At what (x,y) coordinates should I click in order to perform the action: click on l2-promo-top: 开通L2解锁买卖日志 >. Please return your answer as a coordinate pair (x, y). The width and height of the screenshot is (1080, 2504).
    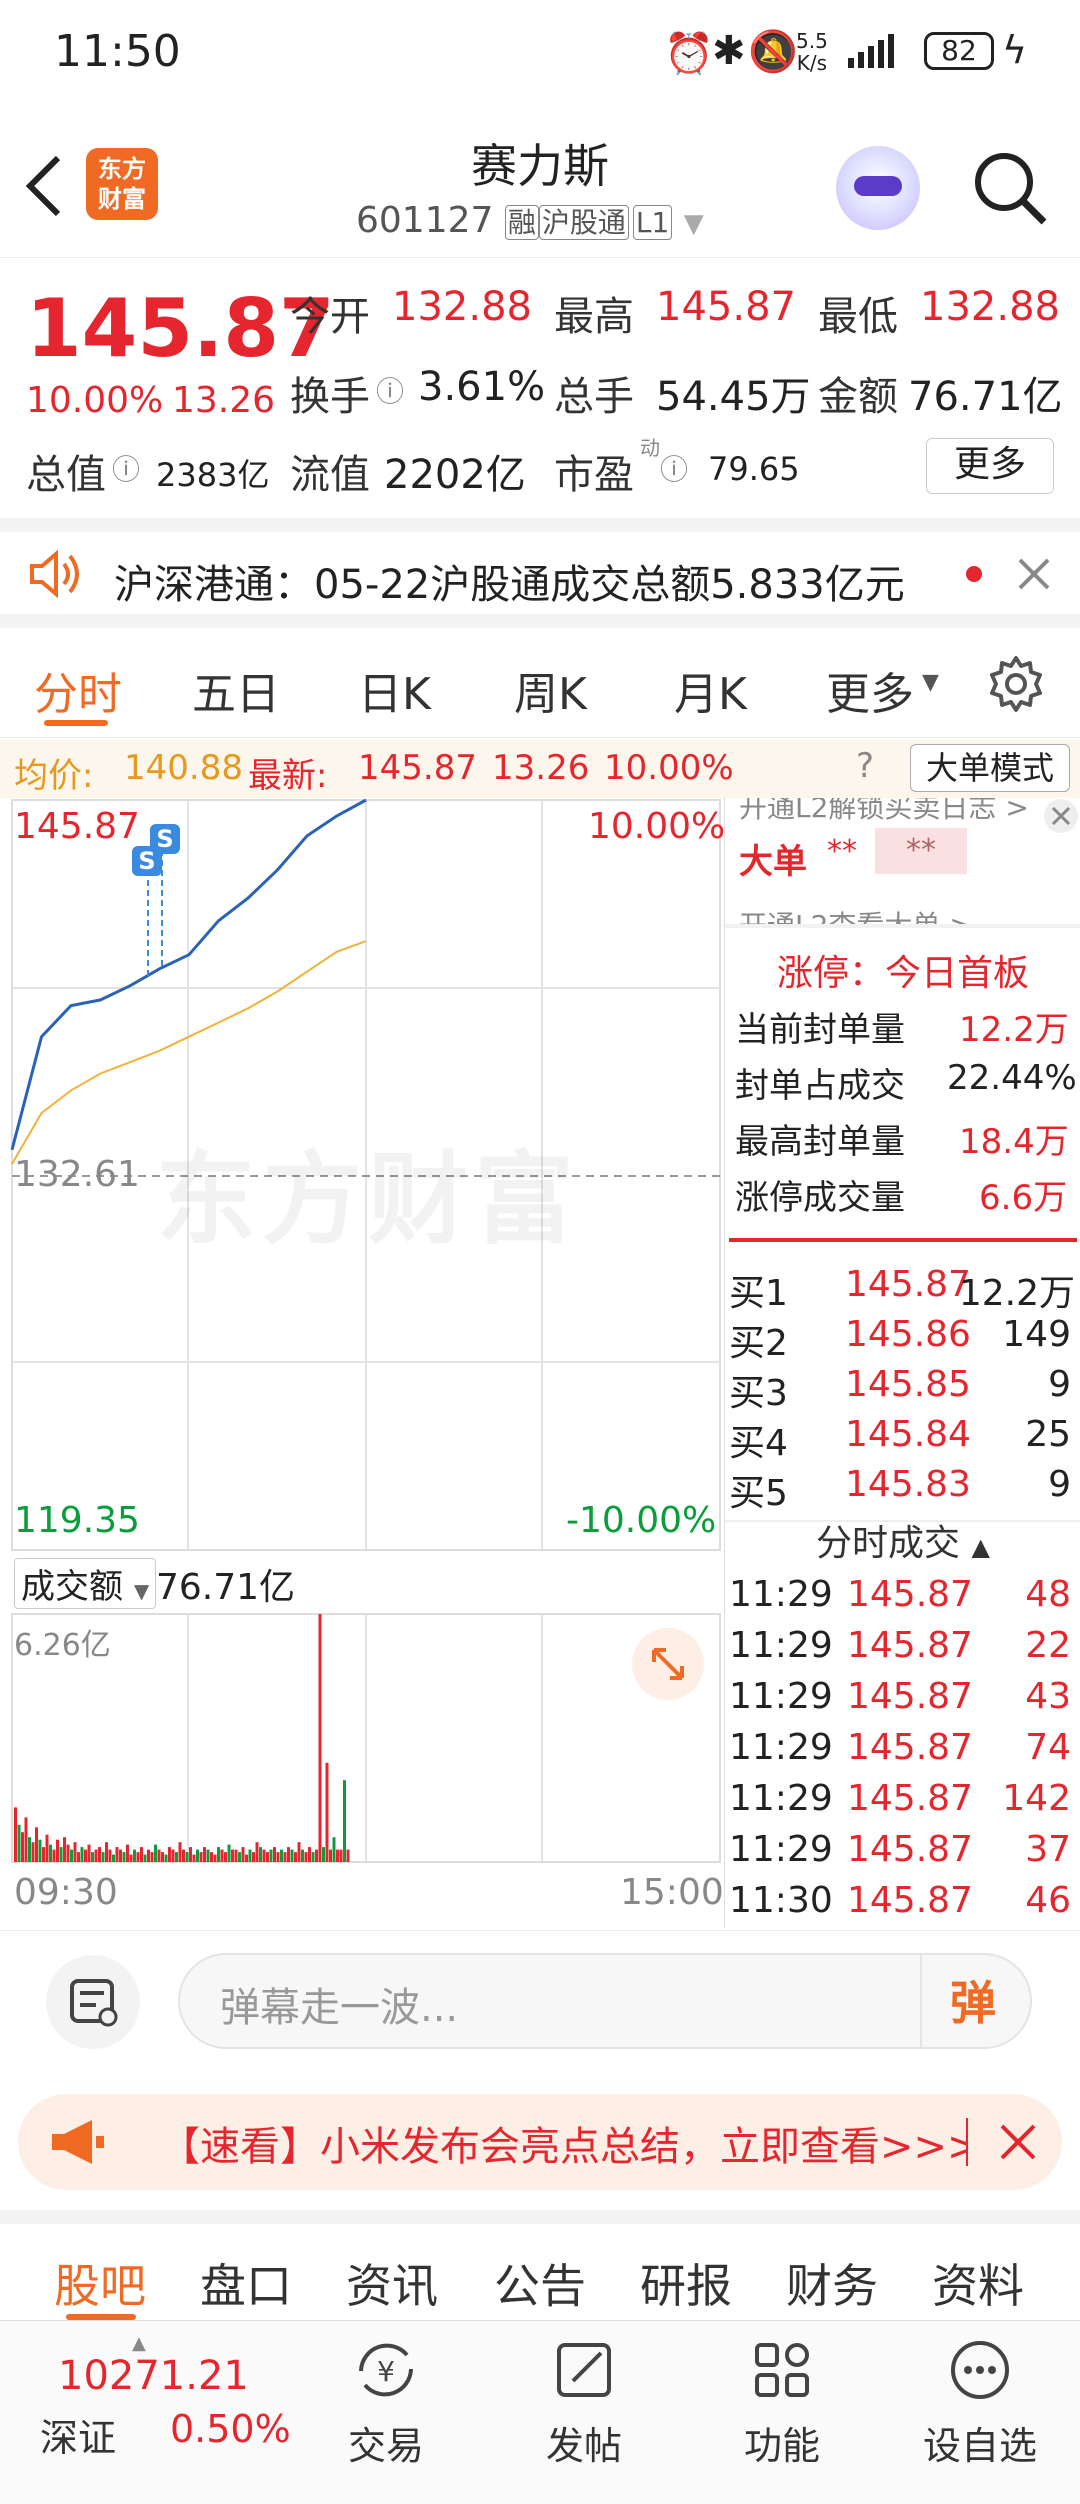
    Looking at the image, I should click on (884, 812).